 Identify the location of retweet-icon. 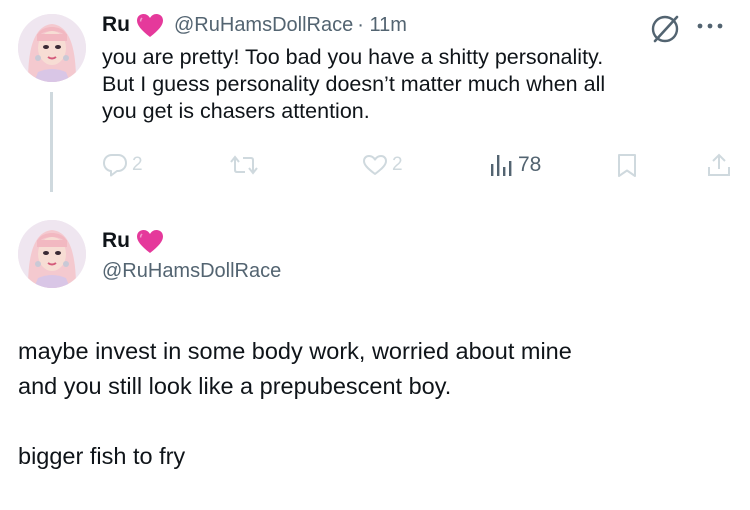
(244, 165).